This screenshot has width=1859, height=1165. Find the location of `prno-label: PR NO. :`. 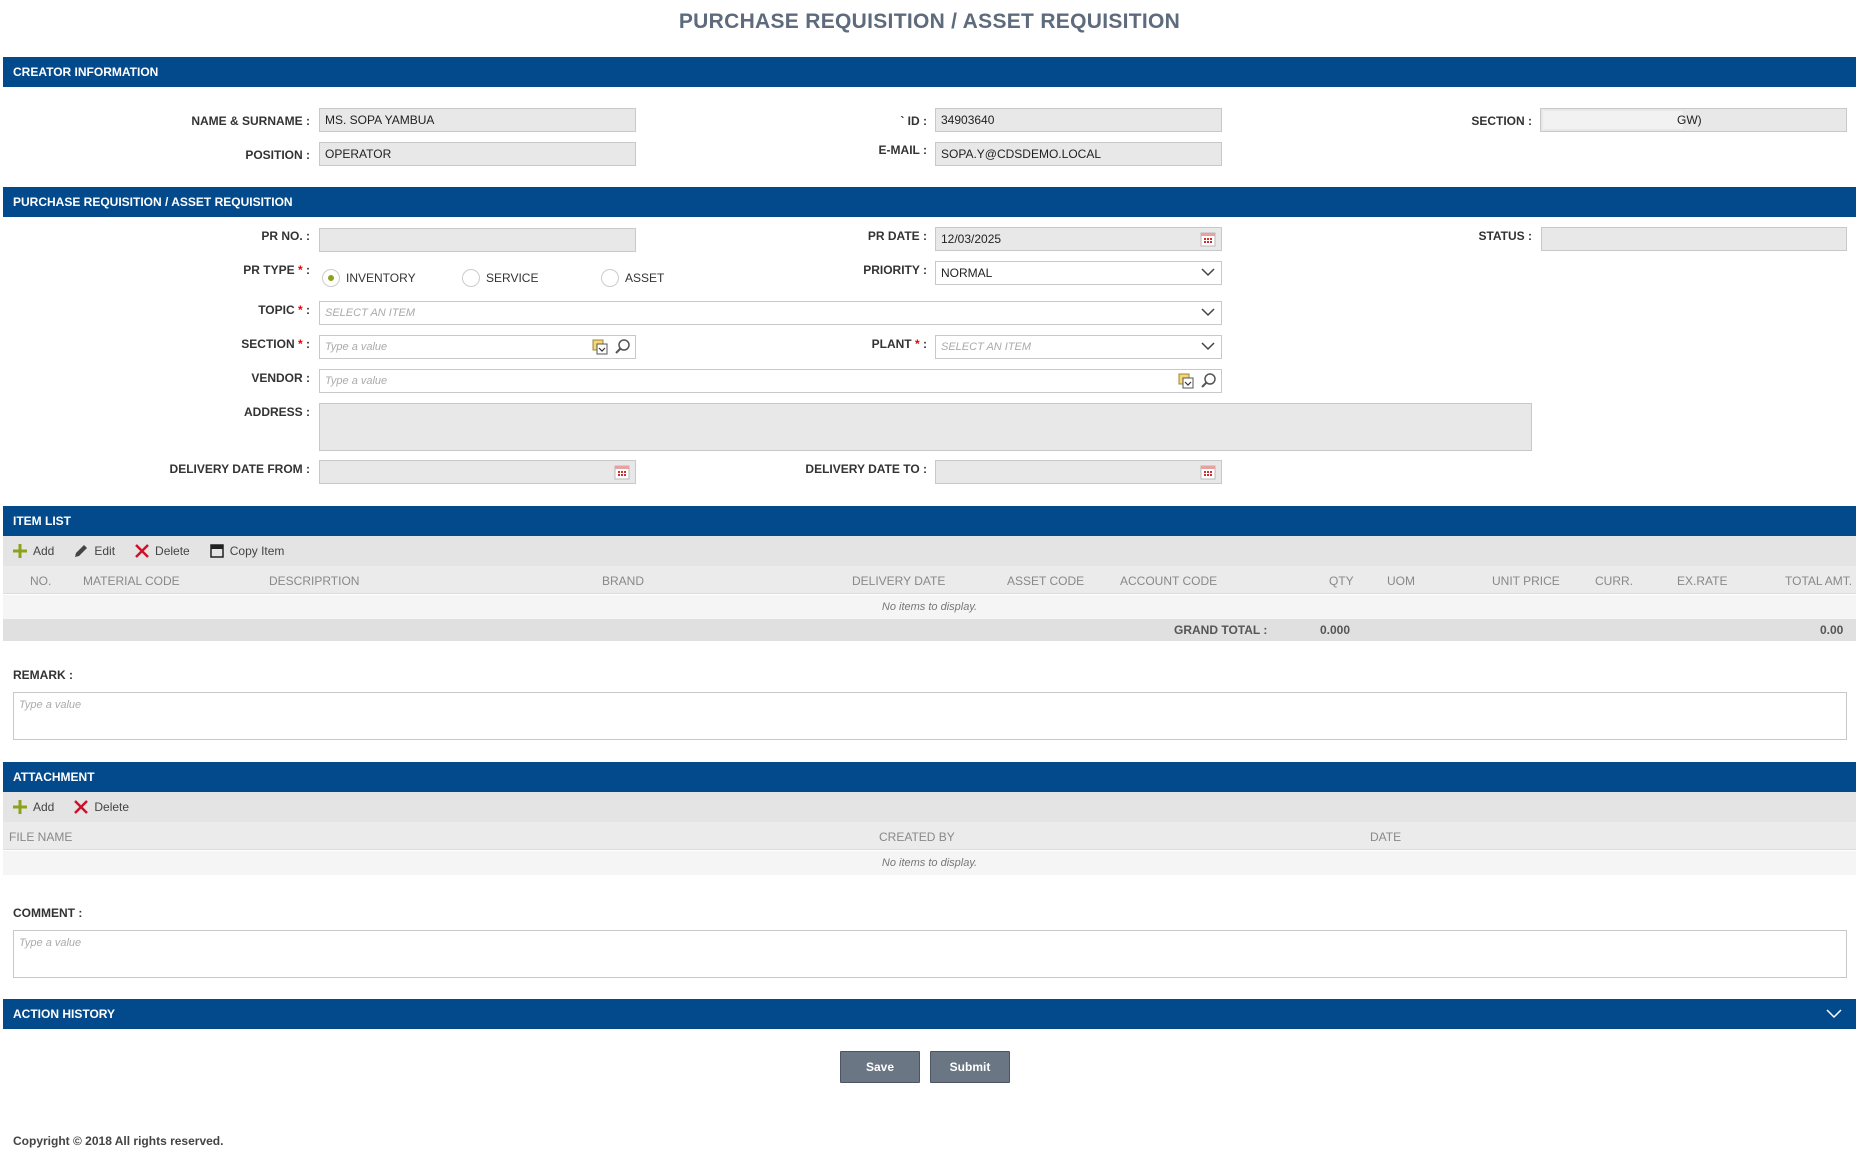

prno-label: PR NO. : is located at coordinates (285, 236).